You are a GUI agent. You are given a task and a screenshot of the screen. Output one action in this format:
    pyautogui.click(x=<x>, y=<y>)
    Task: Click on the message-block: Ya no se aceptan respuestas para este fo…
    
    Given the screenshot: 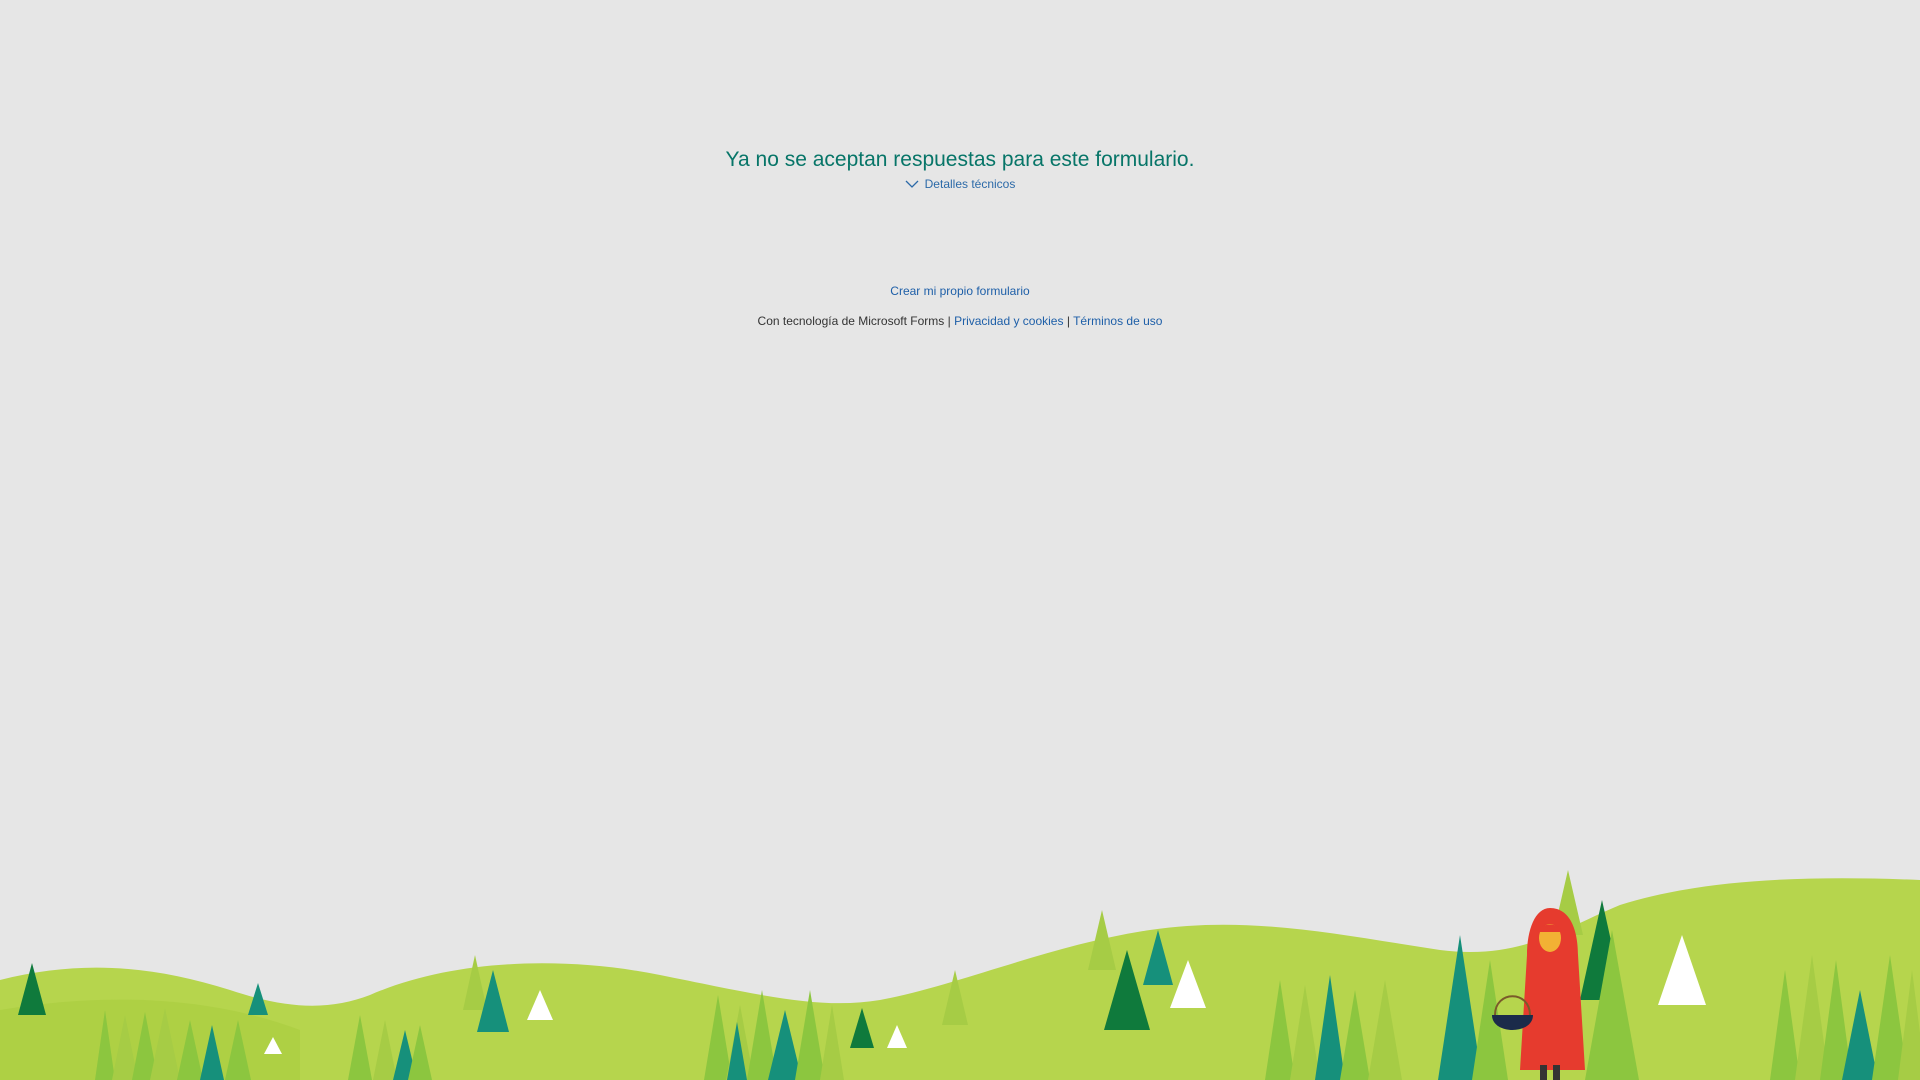 What is the action you would take?
    pyautogui.click(x=960, y=169)
    